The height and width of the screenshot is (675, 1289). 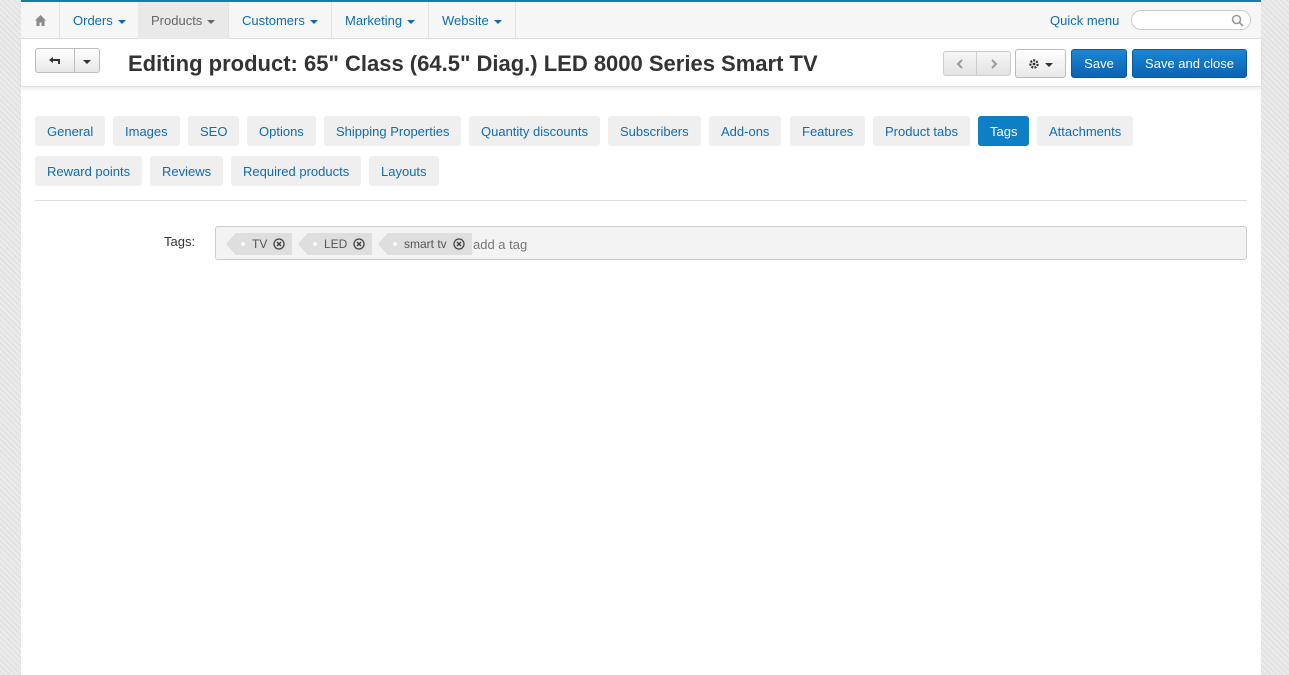 I want to click on tab-general: General, so click(x=70, y=131).